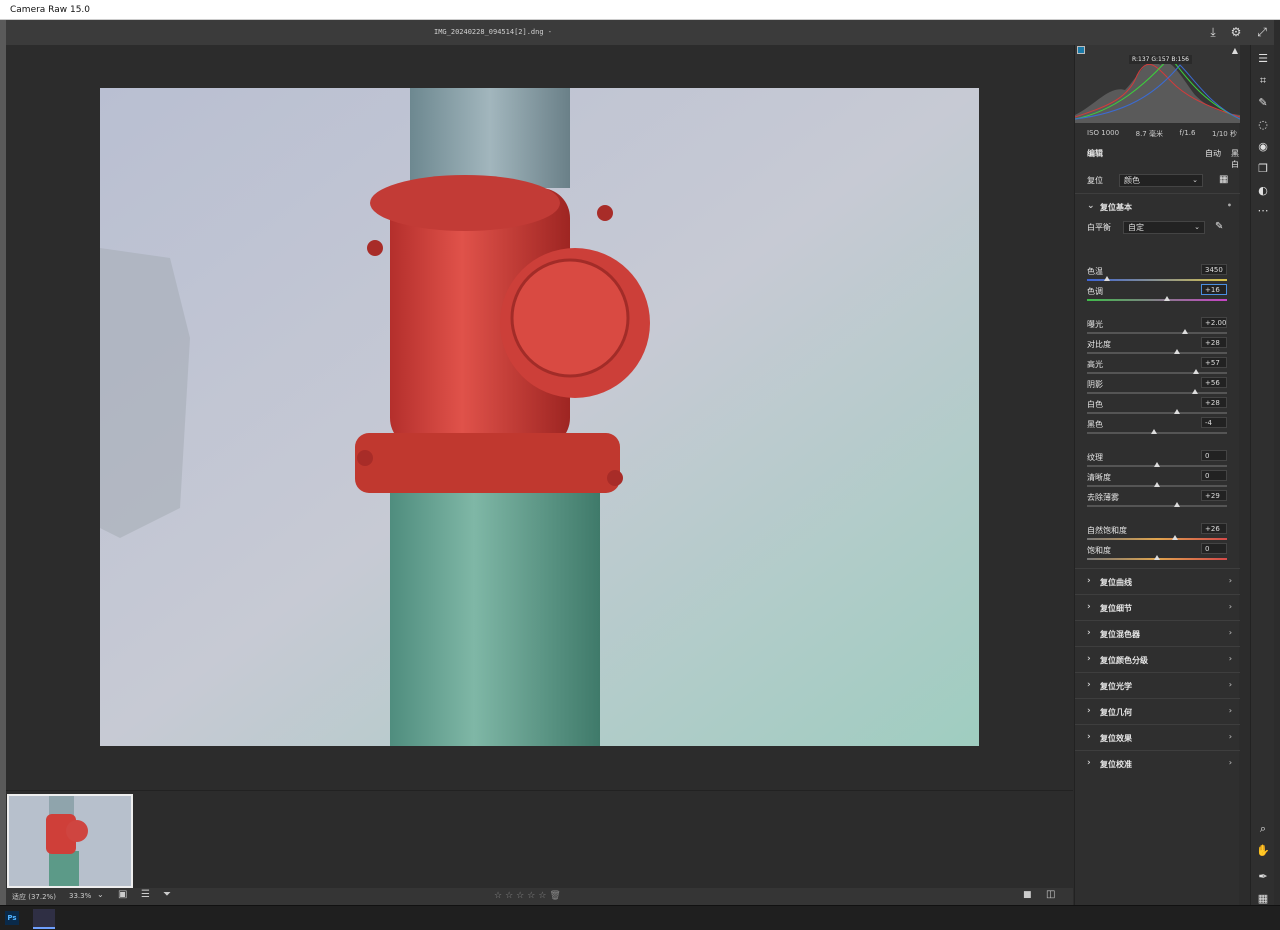  What do you see at coordinates (1157, 481) in the screenshot?
I see `slider-row: 清晰度 0` at bounding box center [1157, 481].